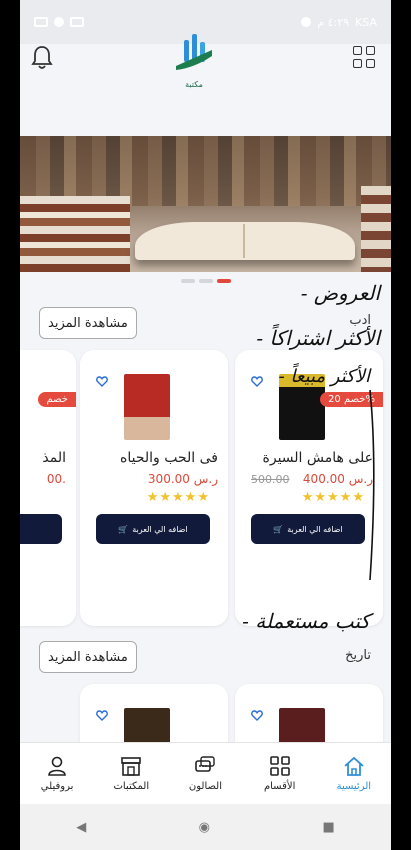  What do you see at coordinates (306, 22) in the screenshot?
I see `whatsapp-icon` at bounding box center [306, 22].